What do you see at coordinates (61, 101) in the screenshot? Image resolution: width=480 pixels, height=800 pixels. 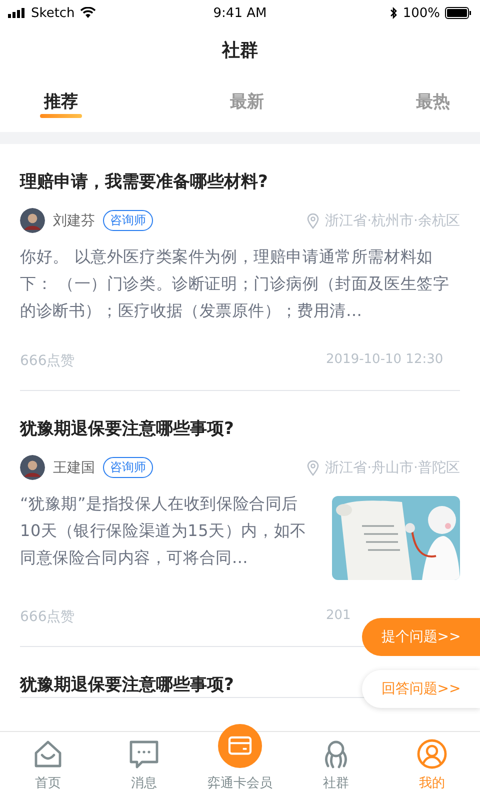 I see `tab: 推荐` at bounding box center [61, 101].